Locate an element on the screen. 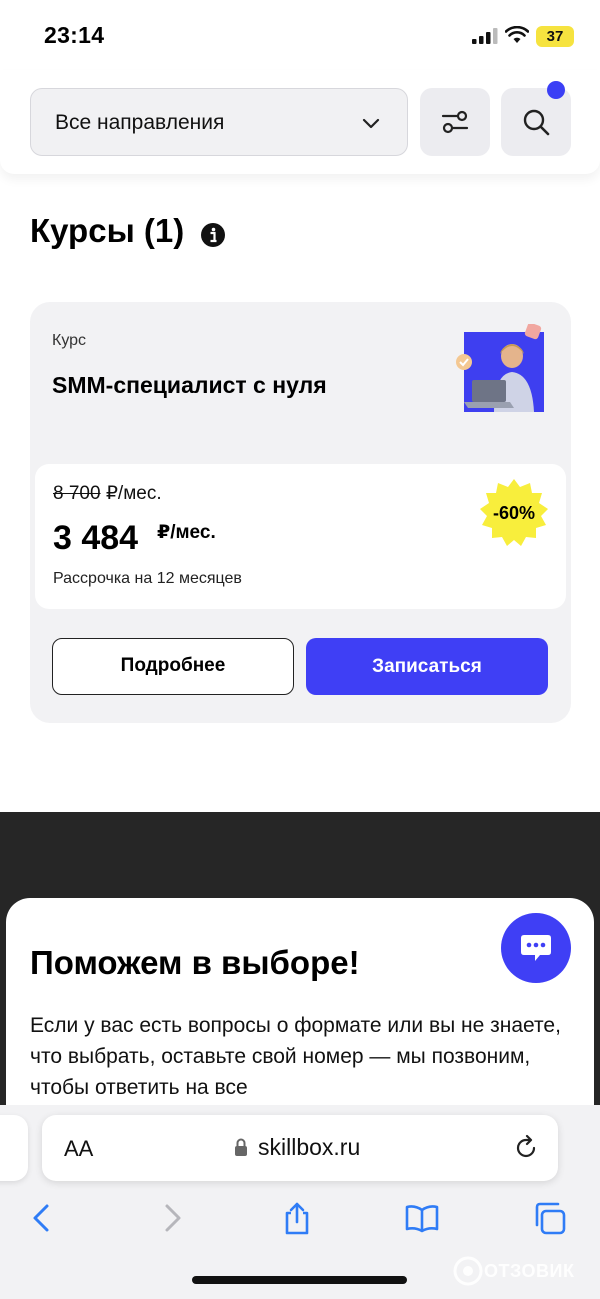 This screenshot has width=600, height=1299. home-indicator is located at coordinates (299, 1280).